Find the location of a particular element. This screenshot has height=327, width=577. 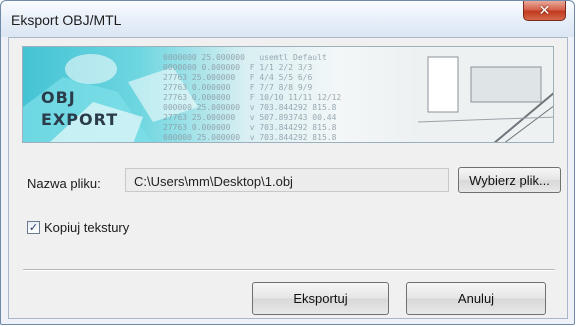

file-path-field: C:\Users\mm\Desktop\1.obj is located at coordinates (287, 180).